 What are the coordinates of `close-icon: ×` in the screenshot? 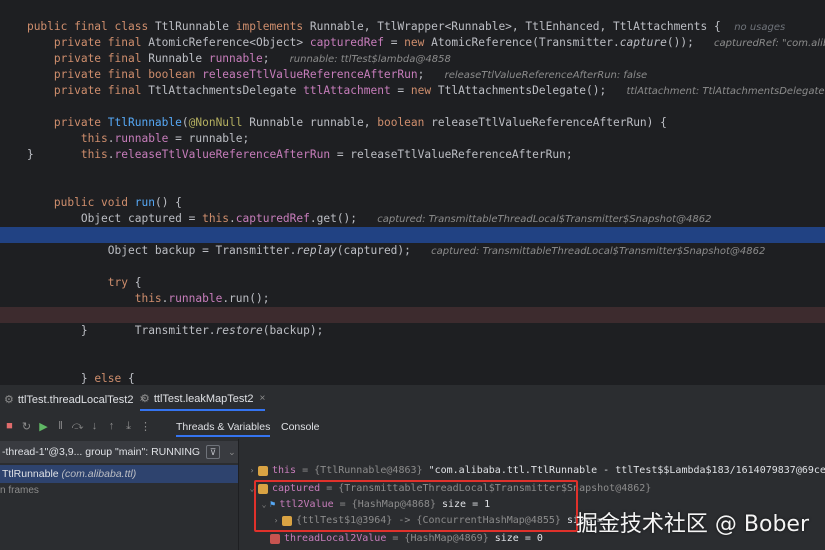 It's located at (263, 399).